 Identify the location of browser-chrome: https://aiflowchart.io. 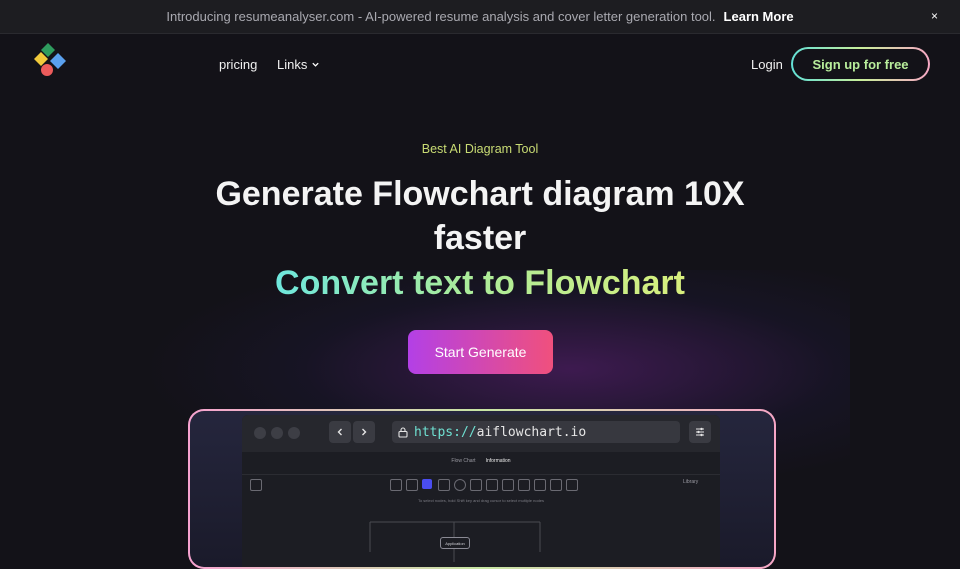
(481, 433).